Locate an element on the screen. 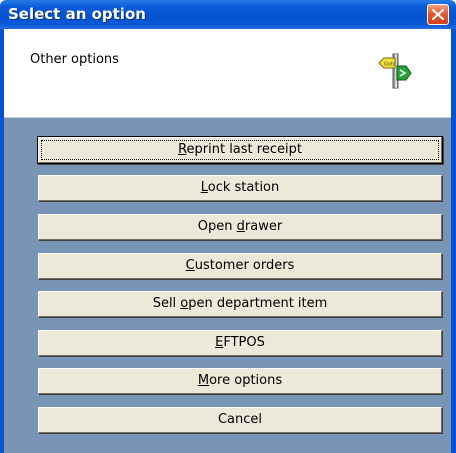  open-drawer-button: Open drawer is located at coordinates (240, 227).